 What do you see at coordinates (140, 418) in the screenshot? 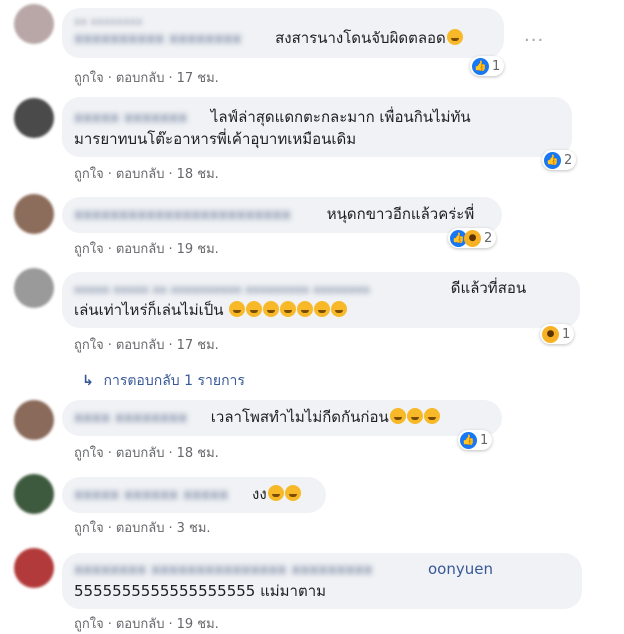
I see `author-name-blurred: xxxx xxxxxxxx` at bounding box center [140, 418].